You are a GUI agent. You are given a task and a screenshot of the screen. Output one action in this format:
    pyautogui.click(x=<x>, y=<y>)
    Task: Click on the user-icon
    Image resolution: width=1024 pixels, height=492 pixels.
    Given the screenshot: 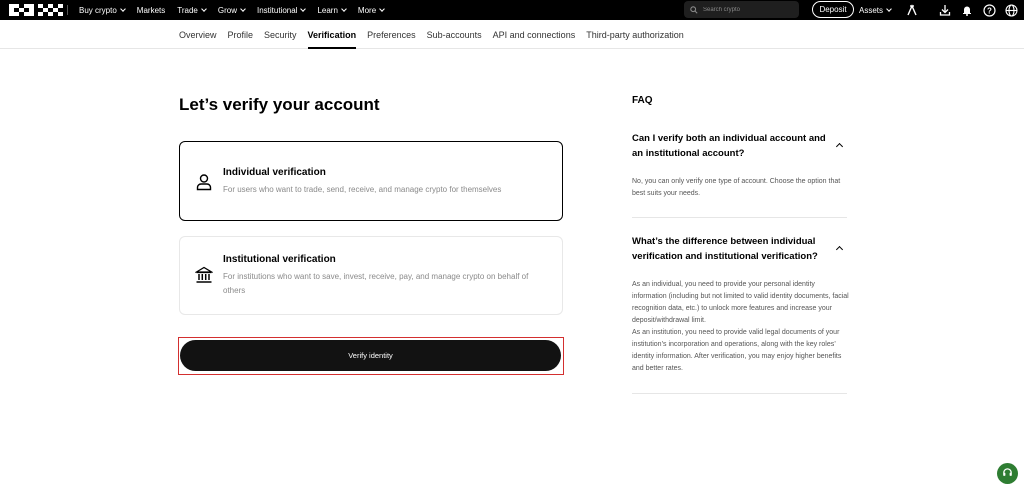 What is the action you would take?
    pyautogui.click(x=912, y=10)
    